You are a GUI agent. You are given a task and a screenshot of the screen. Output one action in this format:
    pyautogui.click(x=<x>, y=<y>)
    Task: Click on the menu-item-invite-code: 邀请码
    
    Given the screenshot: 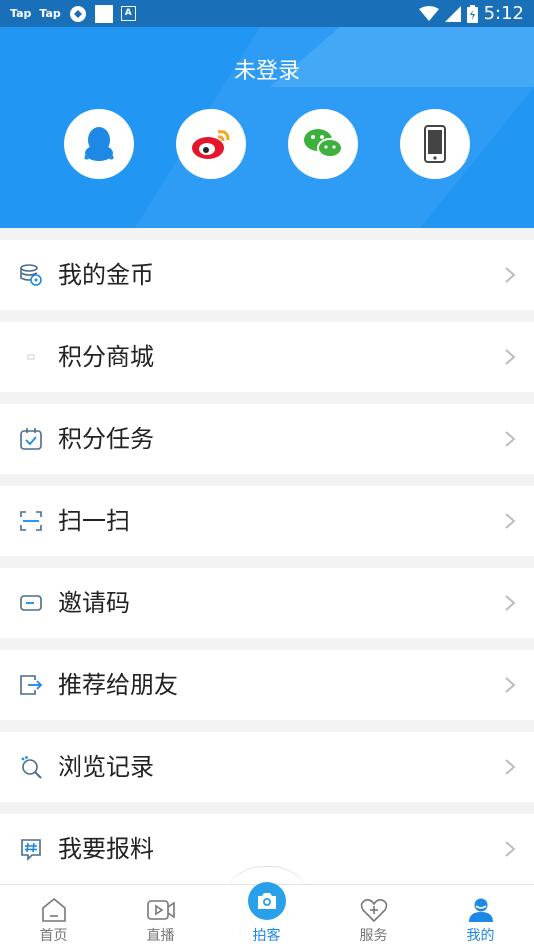 What is the action you would take?
    pyautogui.click(x=267, y=603)
    